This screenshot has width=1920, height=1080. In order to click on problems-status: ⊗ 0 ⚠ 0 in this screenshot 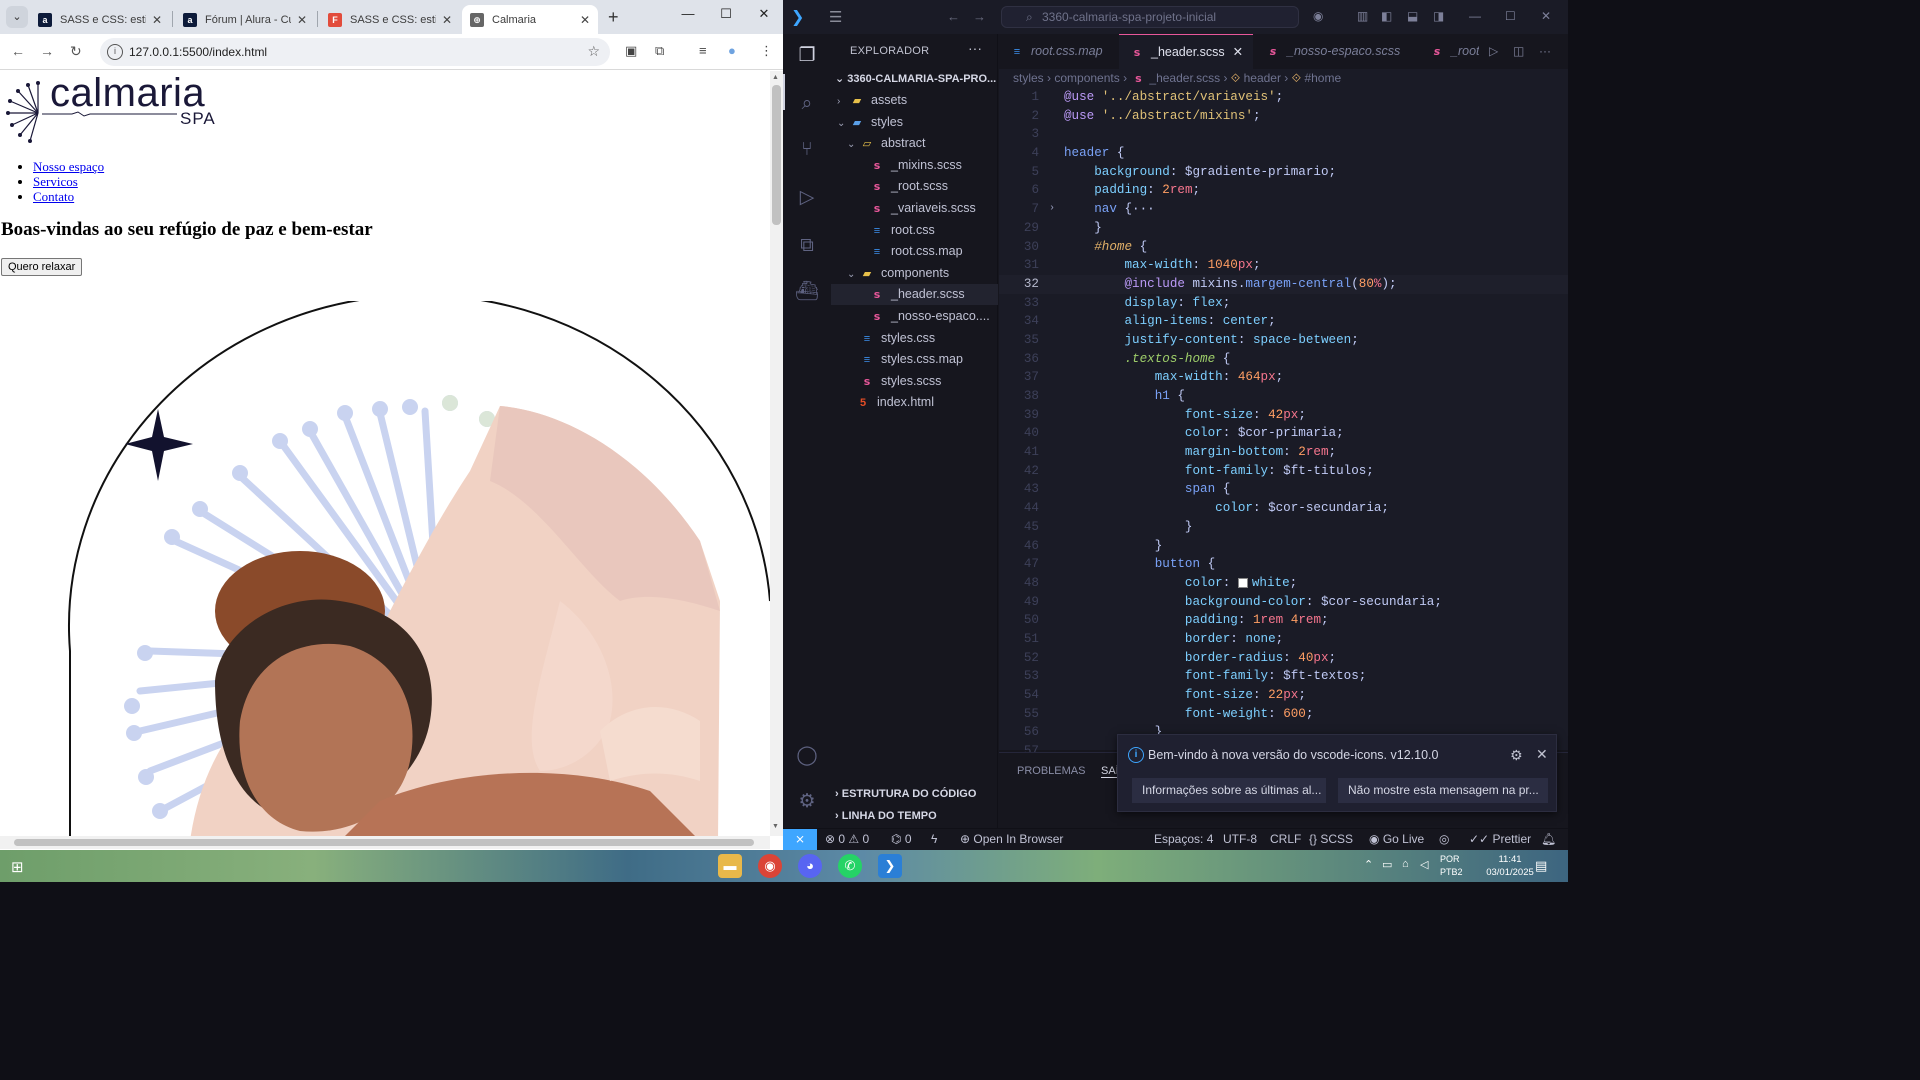, I will do `click(847, 839)`.